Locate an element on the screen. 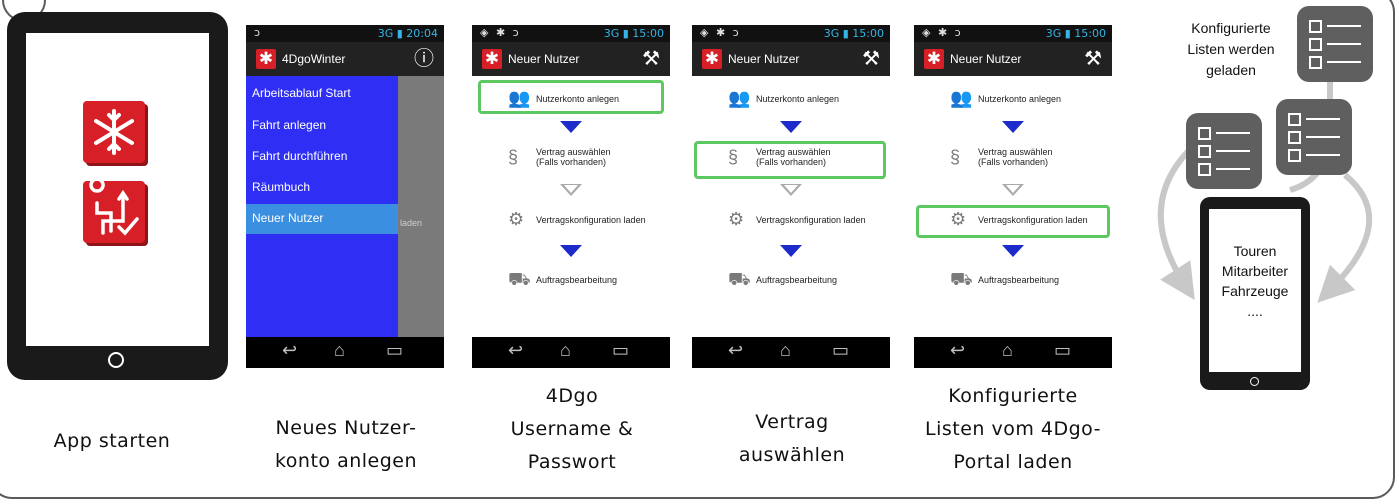 The image size is (1399, 504). snowflake-icon is located at coordinates (114, 132).